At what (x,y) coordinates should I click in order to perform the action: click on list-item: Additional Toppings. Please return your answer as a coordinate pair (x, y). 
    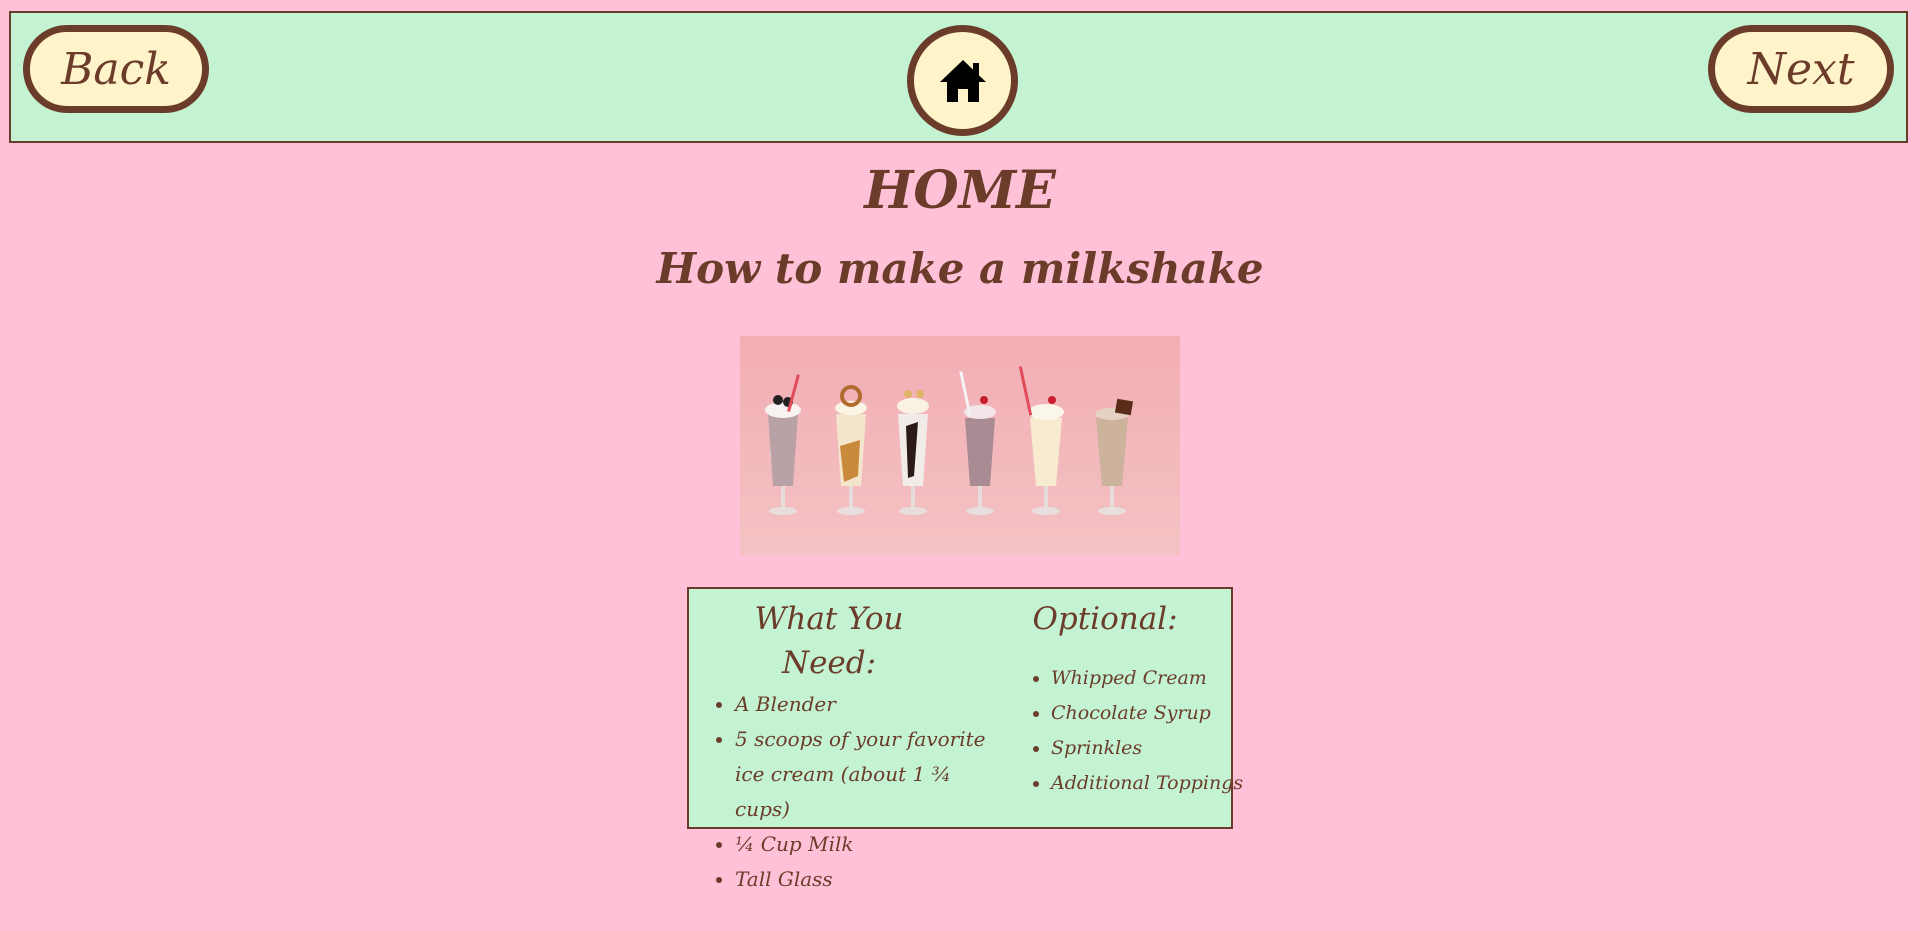
    Looking at the image, I should click on (1147, 783).